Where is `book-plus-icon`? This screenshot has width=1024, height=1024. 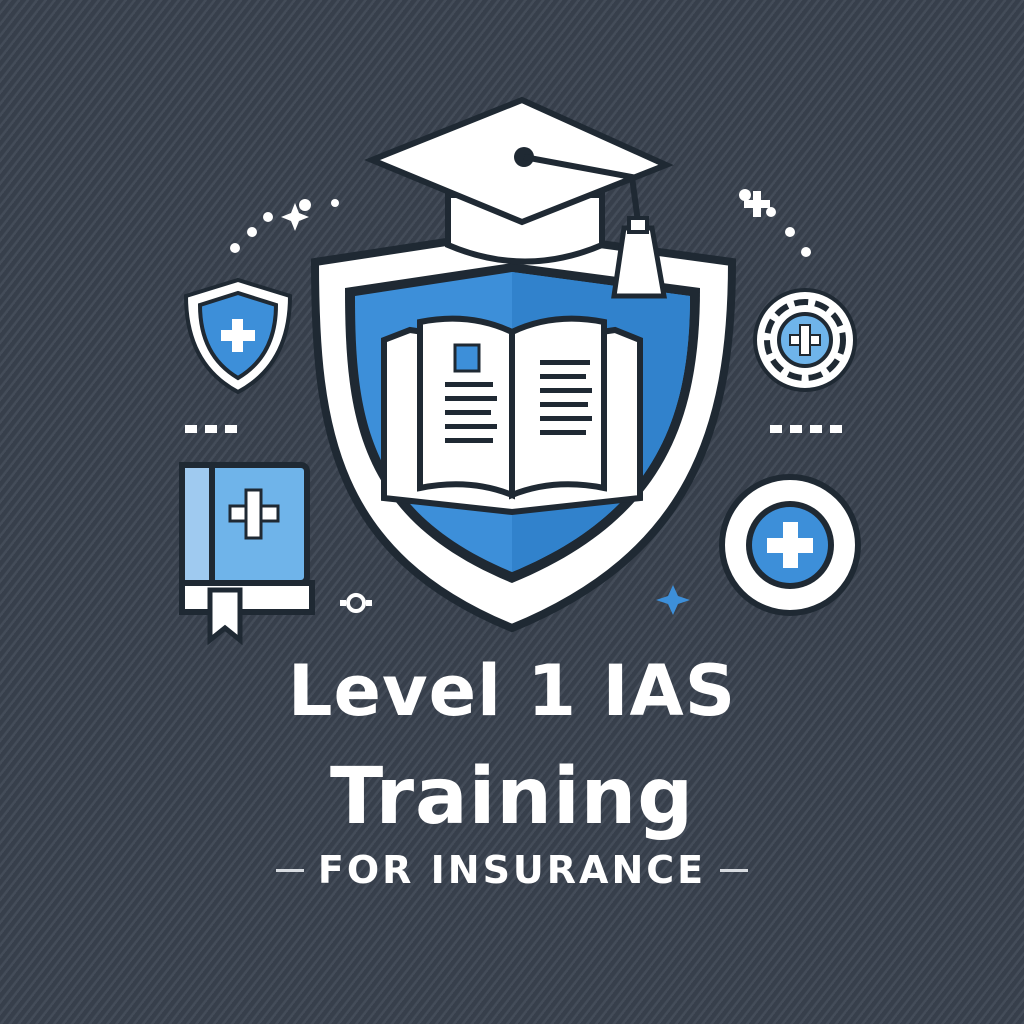
book-plus-icon is located at coordinates (247, 554).